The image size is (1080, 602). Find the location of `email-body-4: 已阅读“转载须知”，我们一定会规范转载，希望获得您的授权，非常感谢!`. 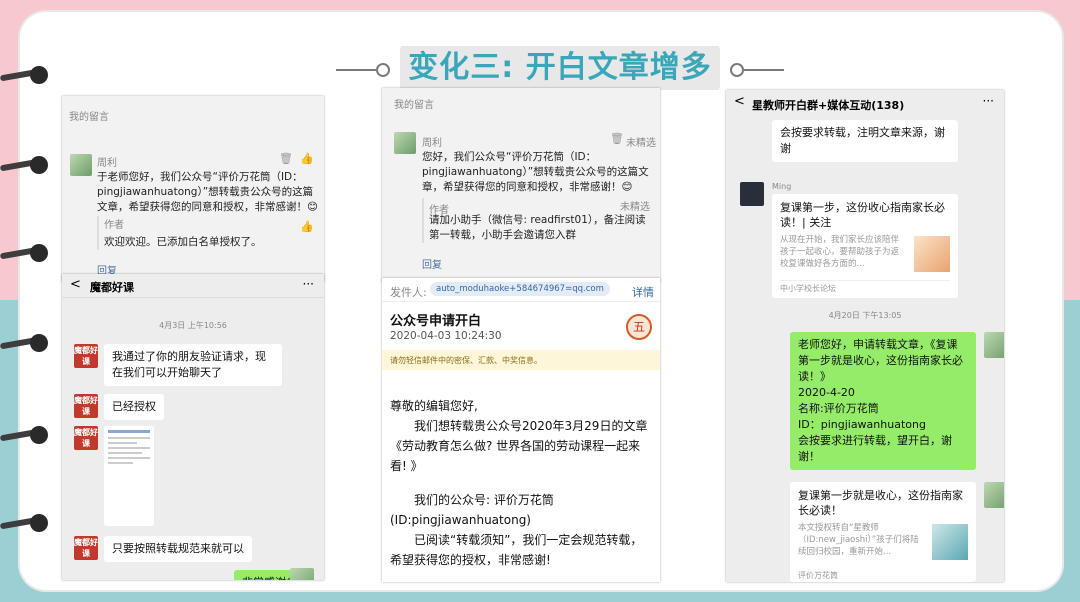

email-body-4: 已阅读“转载须知”，我们一定会规范转载，希望获得您的授权，非常感谢! is located at coordinates (516, 550).